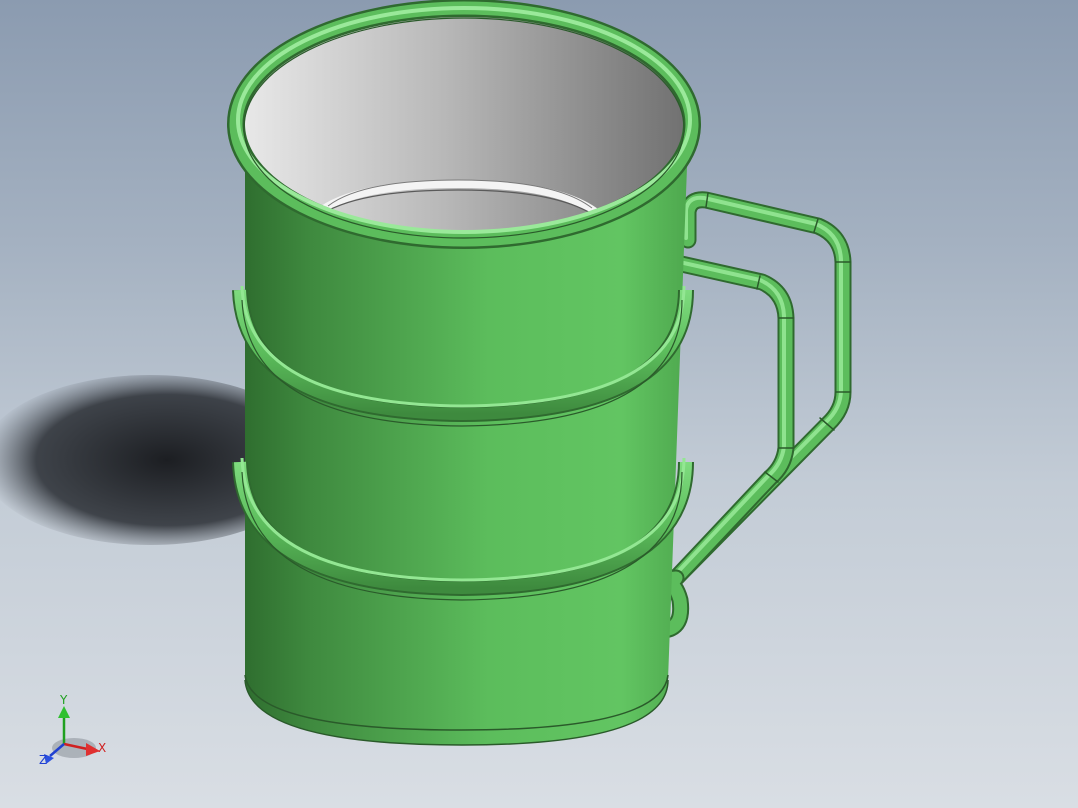 Image resolution: width=1078 pixels, height=808 pixels. I want to click on z-axis-label: Z, so click(43, 760).